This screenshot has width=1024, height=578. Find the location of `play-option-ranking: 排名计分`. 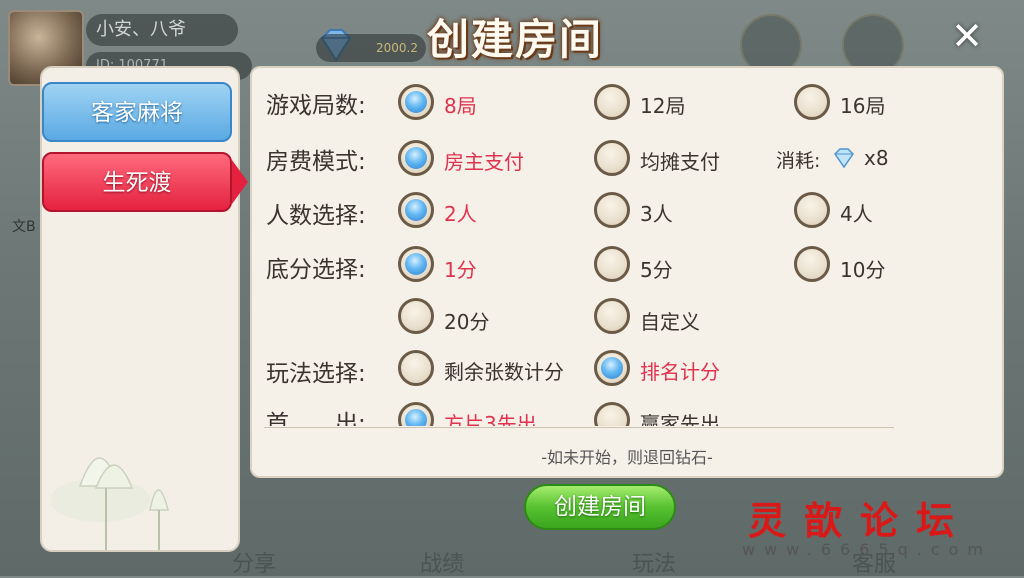

play-option-ranking: 排名计分 is located at coordinates (680, 370).